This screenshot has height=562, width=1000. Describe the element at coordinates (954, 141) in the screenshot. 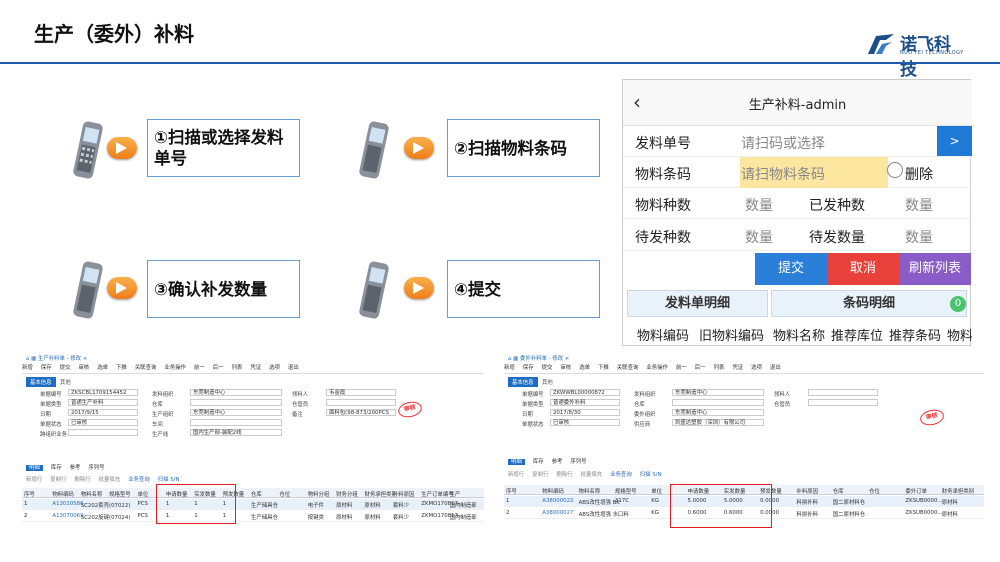

I see `select-issue-button: >` at that location.